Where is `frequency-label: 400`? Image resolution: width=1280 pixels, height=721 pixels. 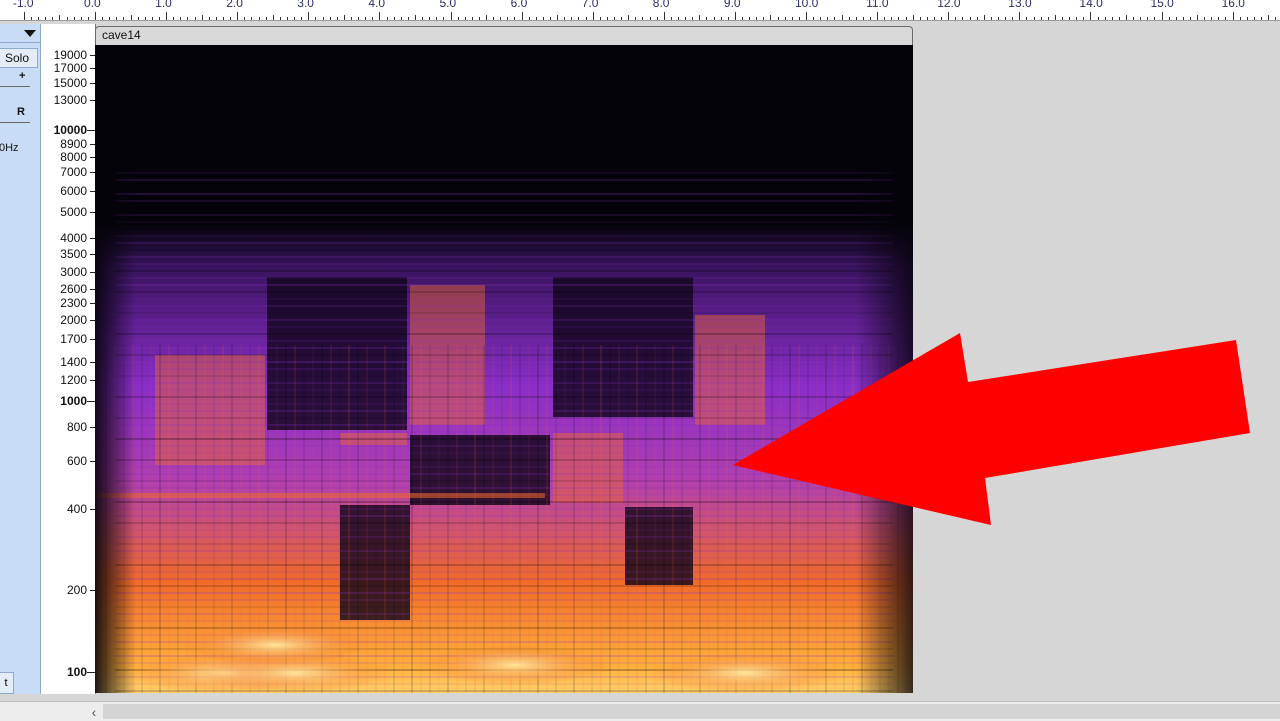
frequency-label: 400 is located at coordinates (76, 508).